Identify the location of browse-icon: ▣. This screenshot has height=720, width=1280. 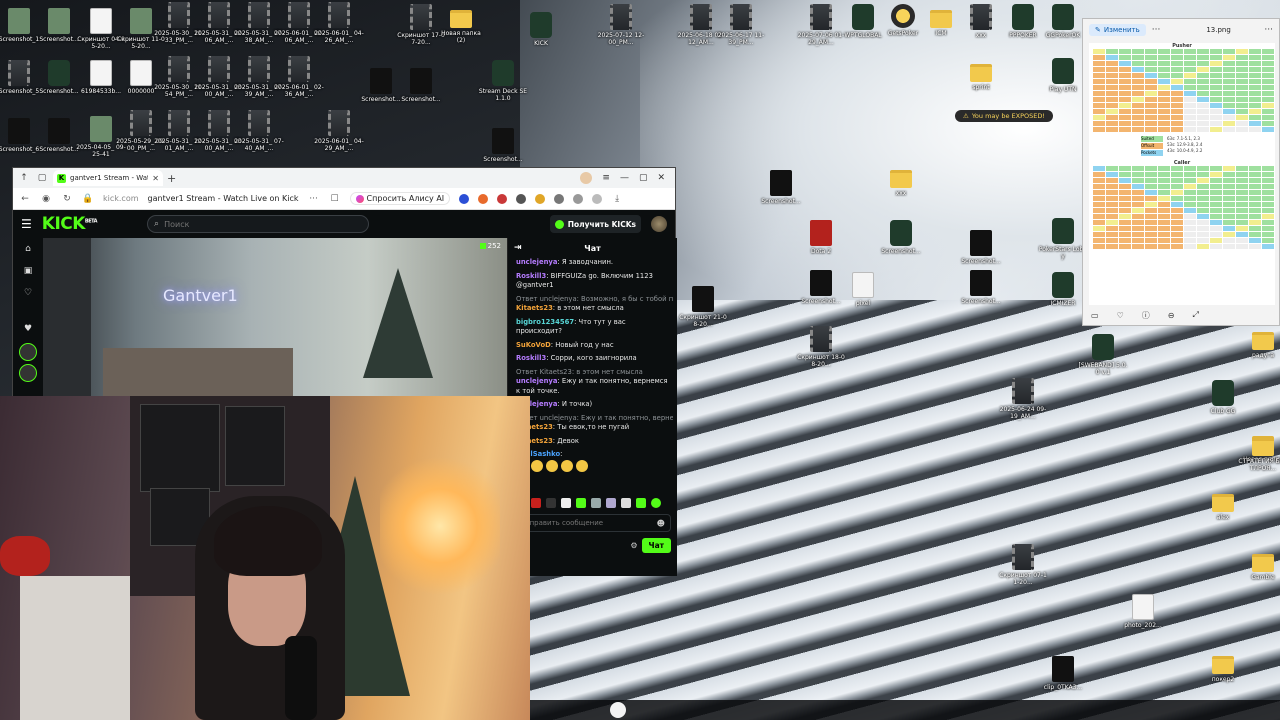
(28, 271).